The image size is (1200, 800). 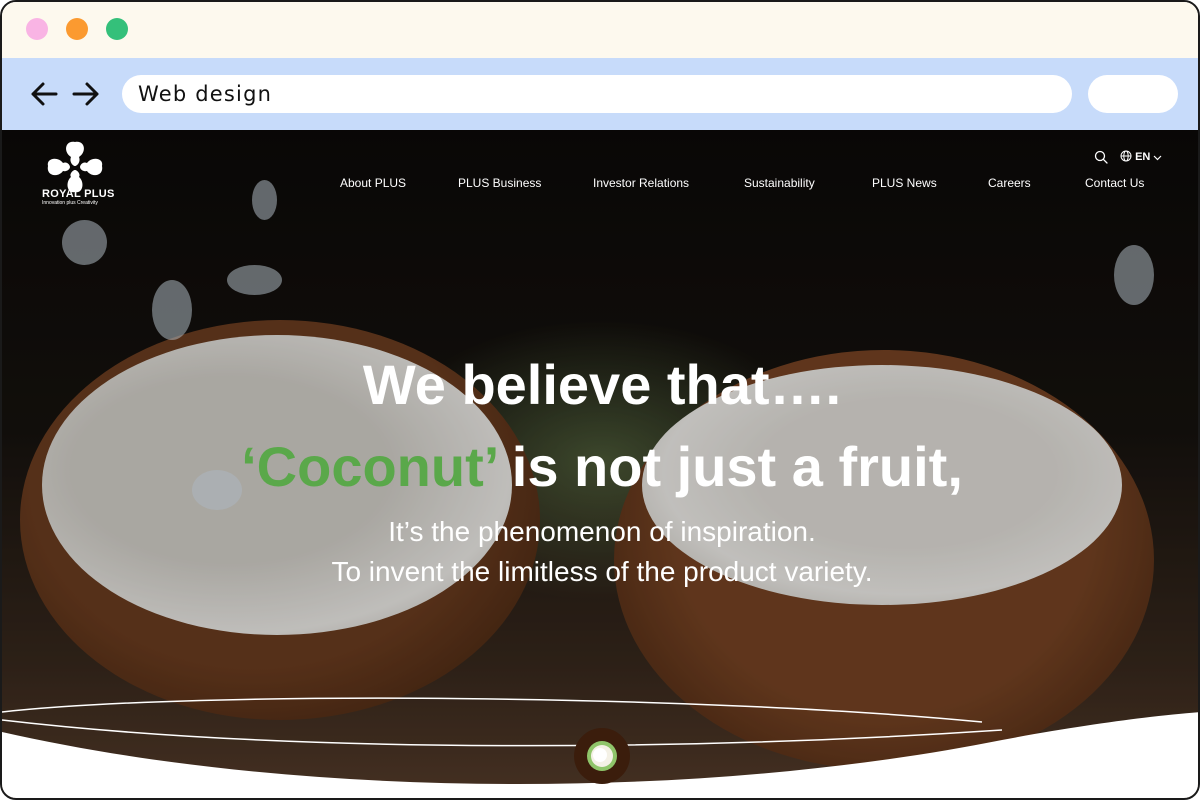 What do you see at coordinates (602, 384) in the screenshot?
I see `headline-line-1: We believe that….` at bounding box center [602, 384].